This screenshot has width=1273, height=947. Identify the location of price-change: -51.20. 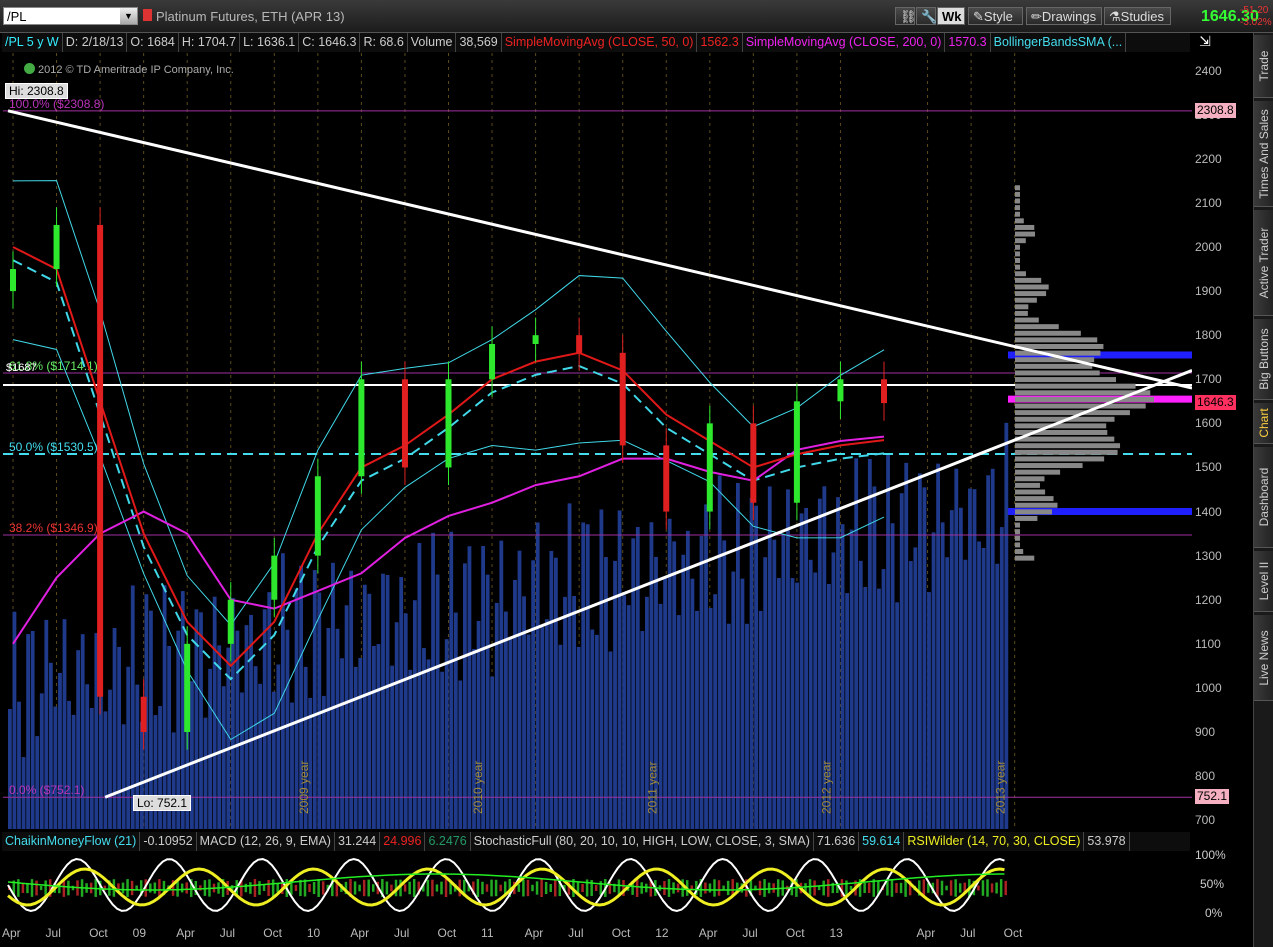
(1254, 10).